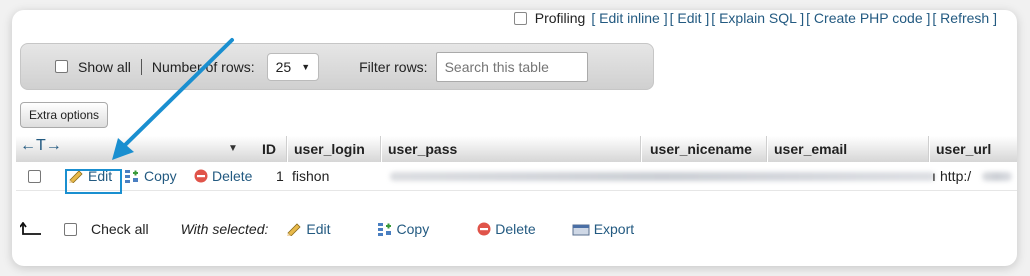 Image resolution: width=1030 pixels, height=276 pixels. Describe the element at coordinates (690, 18) in the screenshot. I see `edit-link: [ Edit ]` at that location.